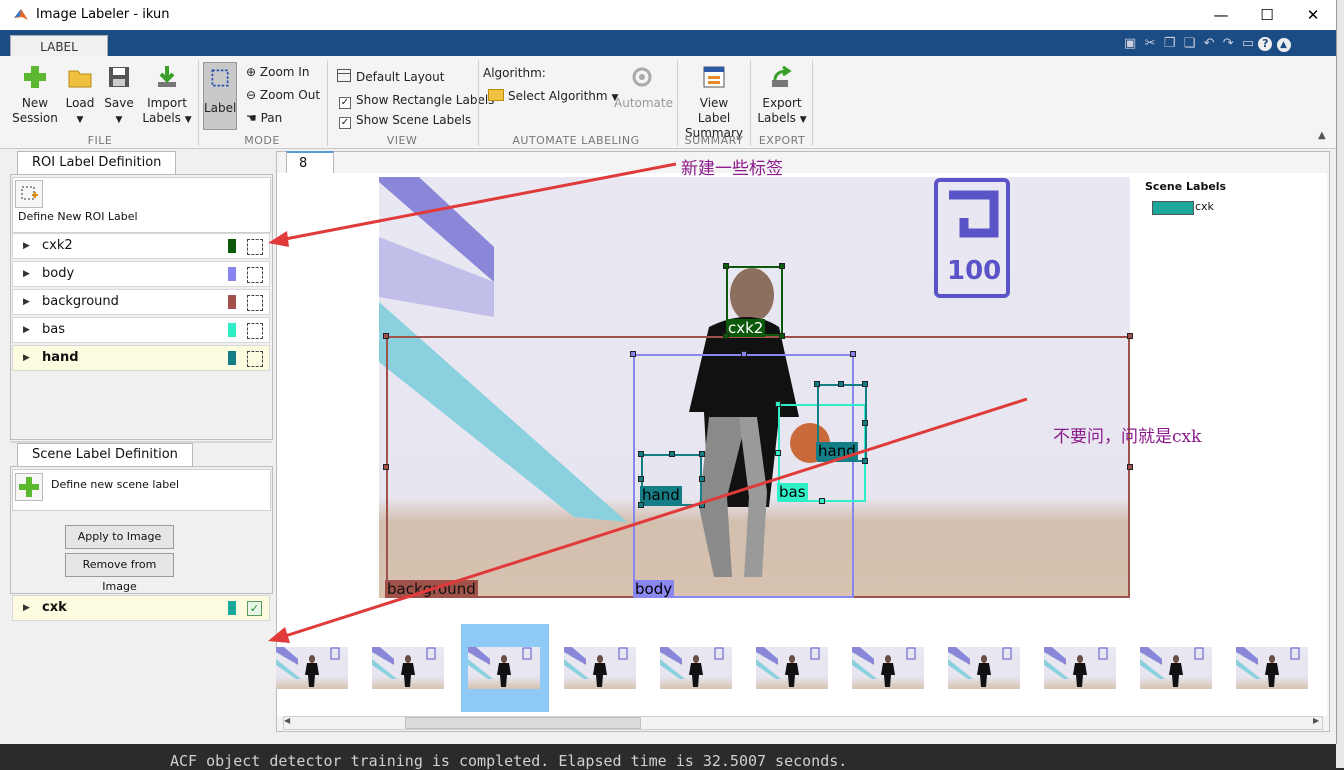 The width and height of the screenshot is (1344, 770). I want to click on roi-label-row-cxk2: ▶ cxk2, so click(141, 246).